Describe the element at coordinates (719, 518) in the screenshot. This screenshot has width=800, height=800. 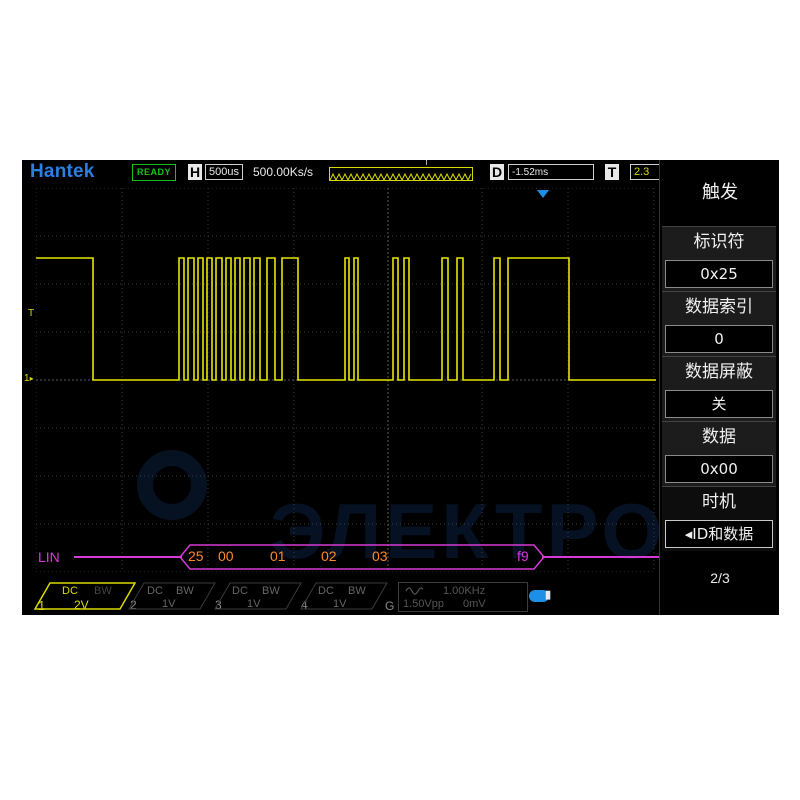
I see `menu-item-timing: 时机 ◂ID和数据` at that location.